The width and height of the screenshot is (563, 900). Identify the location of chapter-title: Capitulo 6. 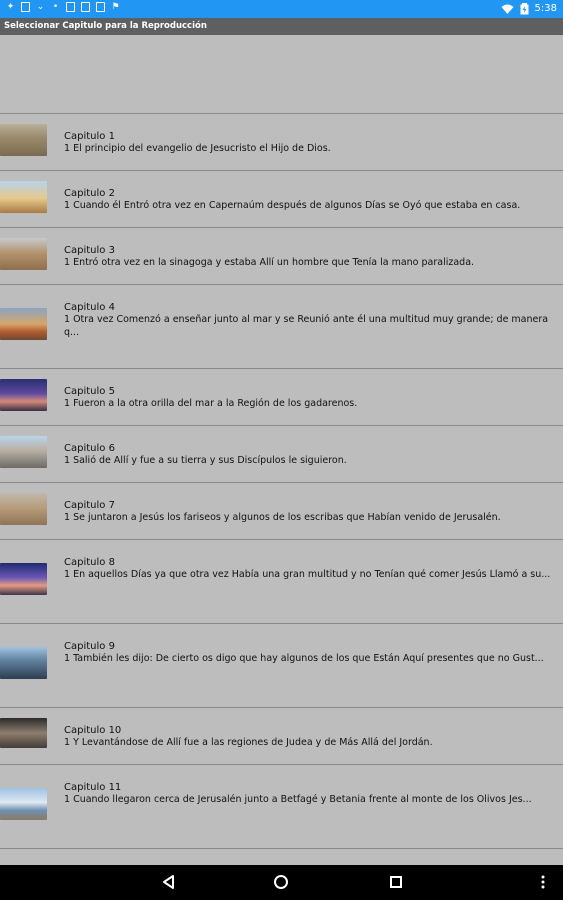
(89, 448).